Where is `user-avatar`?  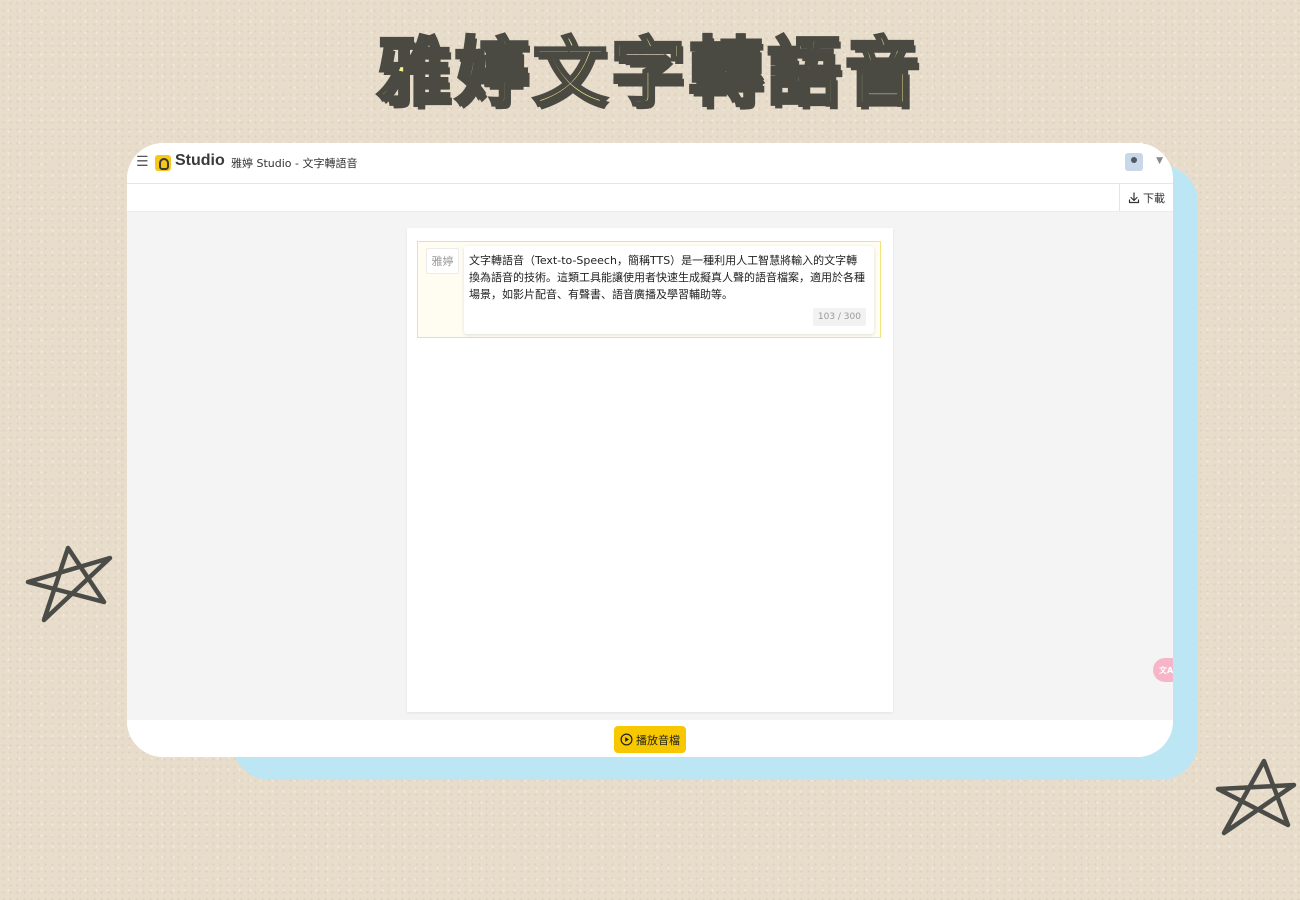
user-avatar is located at coordinates (1134, 162).